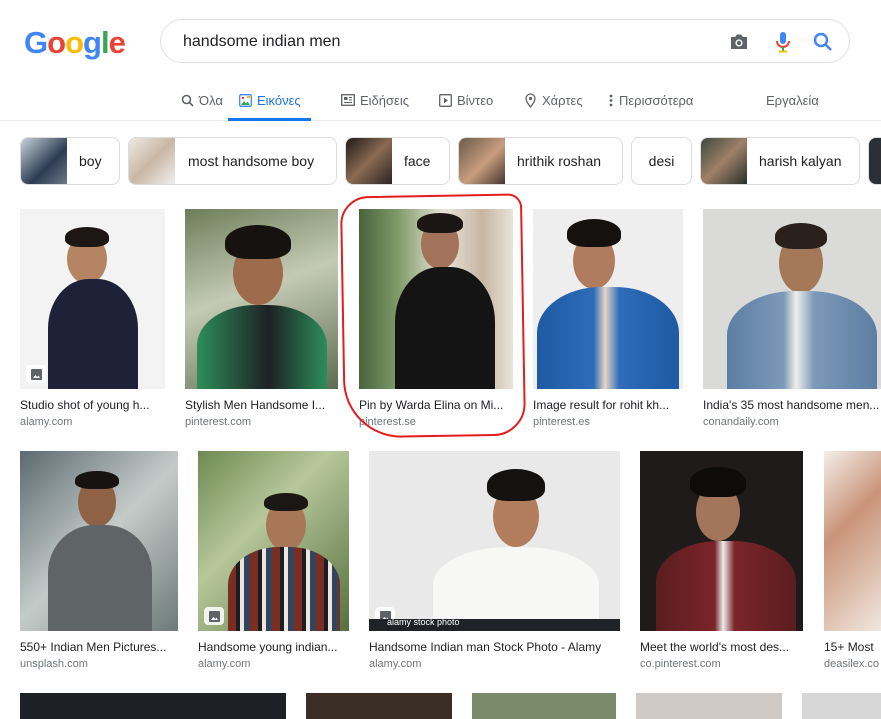 The width and height of the screenshot is (881, 719). Describe the element at coordinates (92, 42) in the screenshot. I see `logo-letter: g` at that location.